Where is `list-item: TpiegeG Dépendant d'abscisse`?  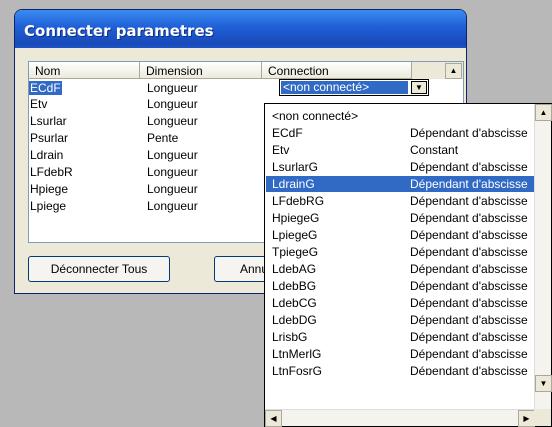
list-item: TpiegeG Dépendant d'abscisse is located at coordinates (400, 252).